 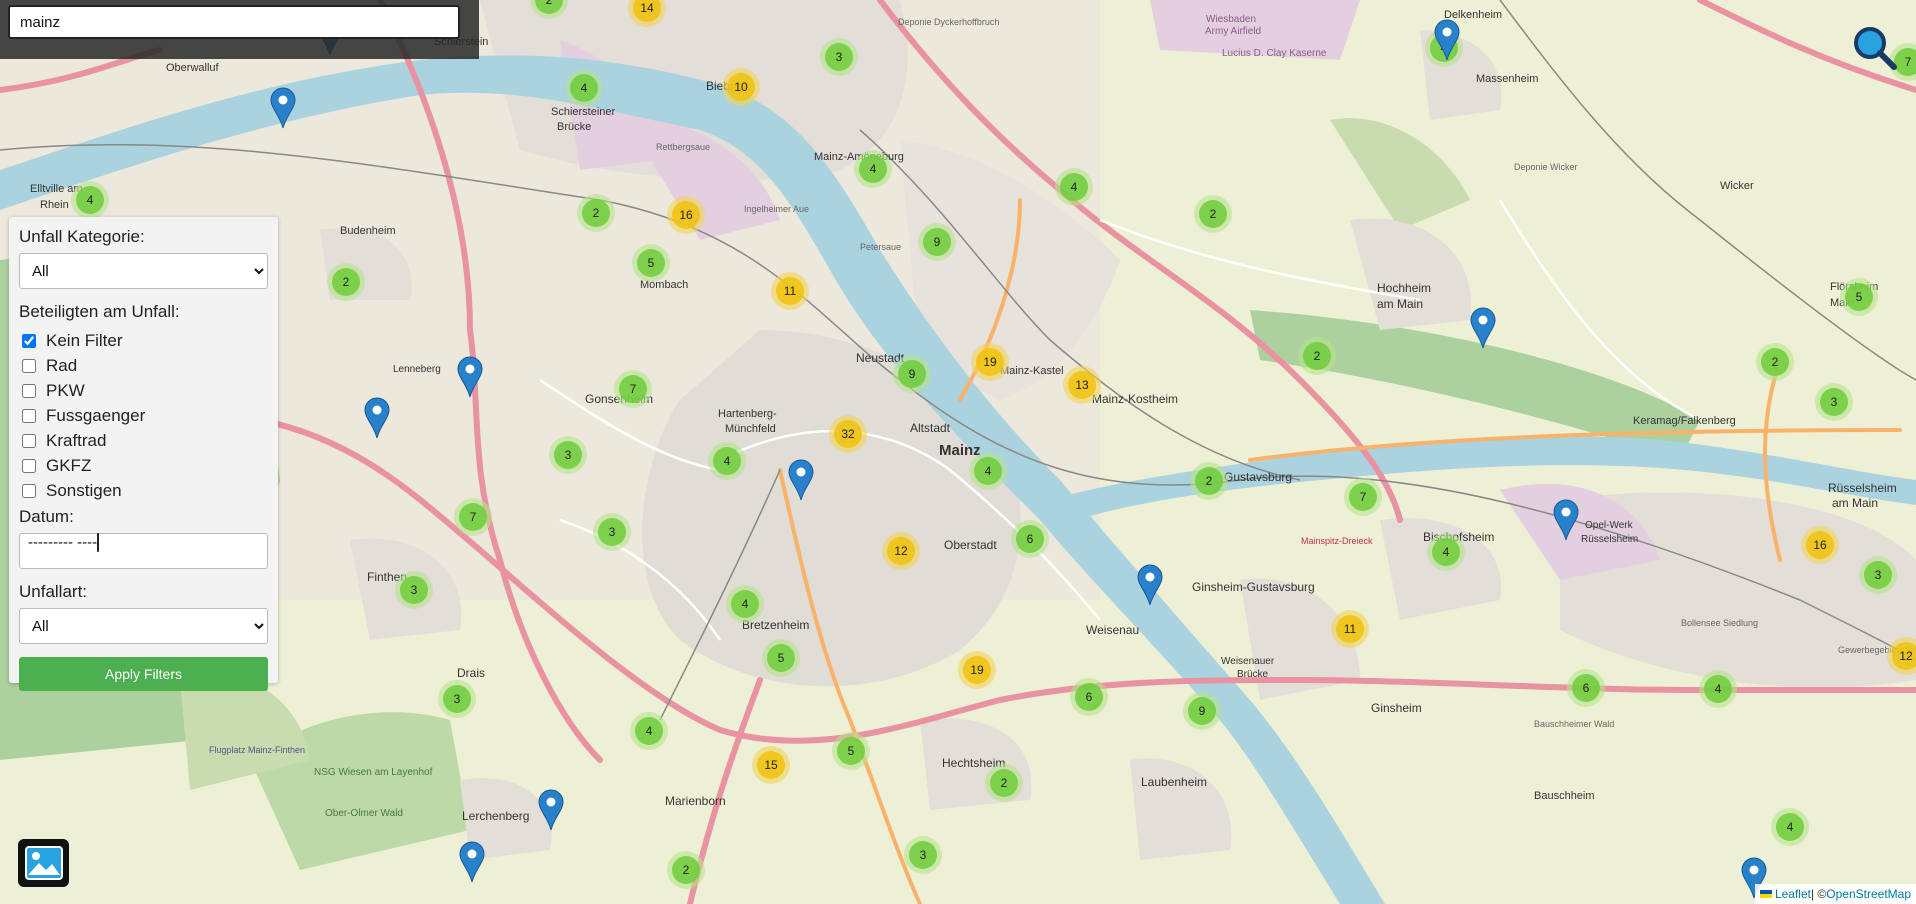 I want to click on cluster-marker: 32, so click(x=848, y=434).